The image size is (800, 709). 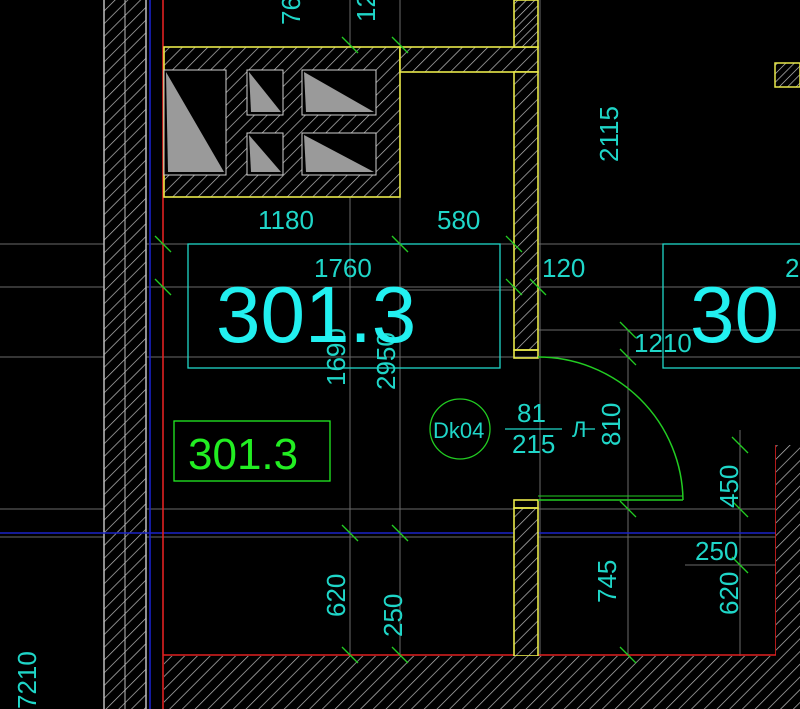 I want to click on dim-745: 745, so click(x=607, y=581).